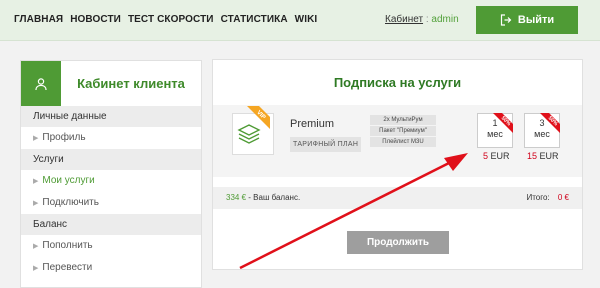  What do you see at coordinates (95, 19) in the screenshot?
I see `nav-news: НОВОСТИ` at bounding box center [95, 19].